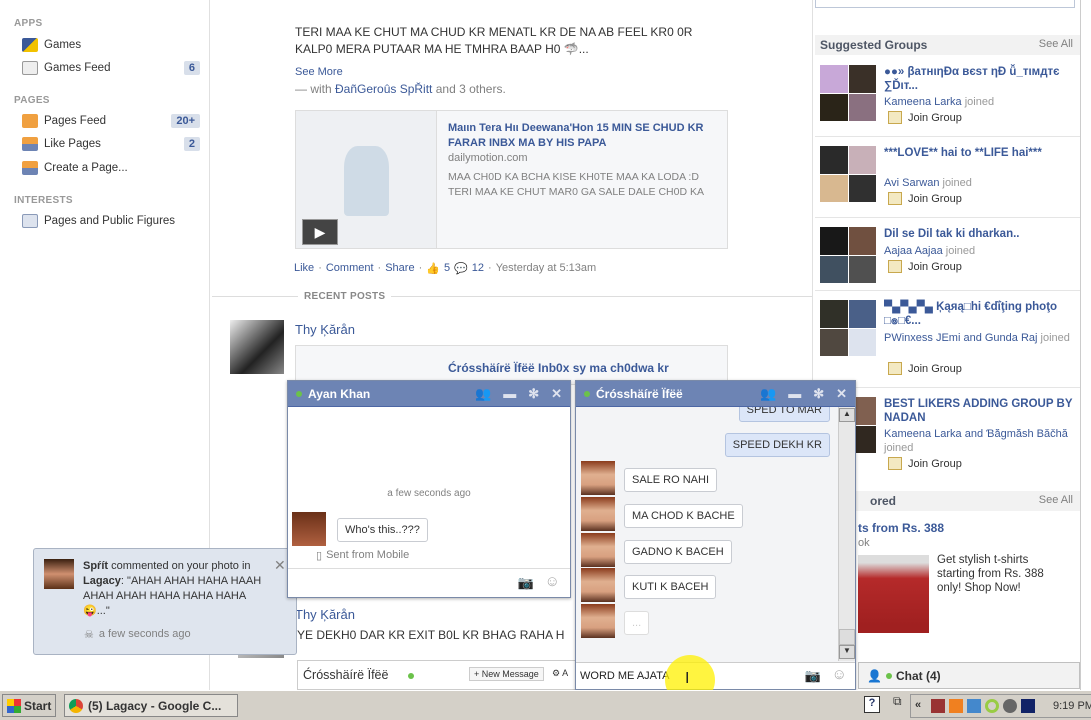 The width and height of the screenshot is (1091, 720). Describe the element at coordinates (913, 251) in the screenshot. I see `joined-name: Aajaa Aajaa` at that location.